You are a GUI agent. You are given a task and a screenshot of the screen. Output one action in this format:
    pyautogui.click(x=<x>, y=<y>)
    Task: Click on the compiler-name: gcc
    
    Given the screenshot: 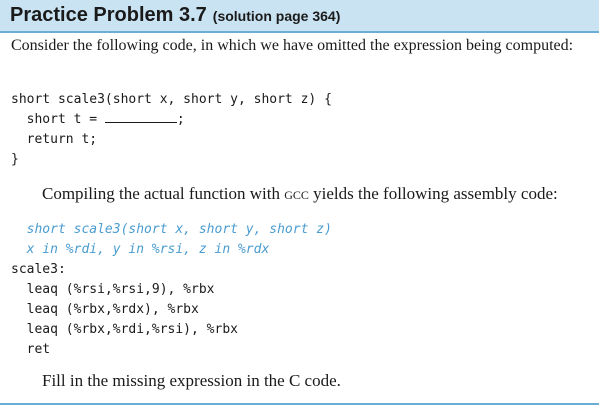 What is the action you would take?
    pyautogui.click(x=296, y=193)
    